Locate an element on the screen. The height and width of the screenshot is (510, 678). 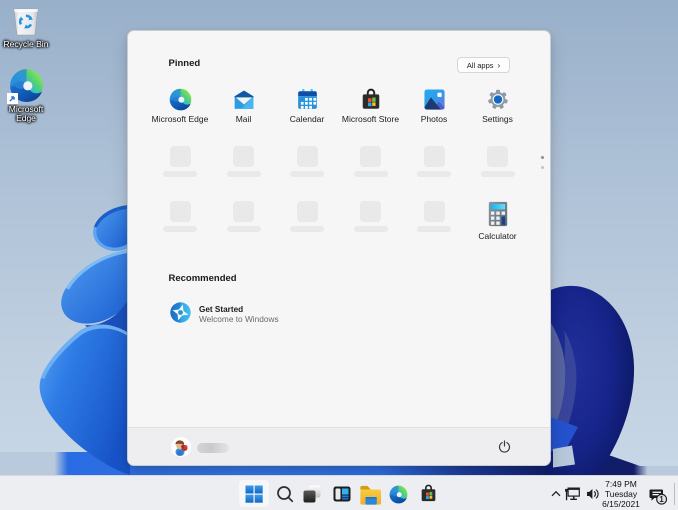
svg-text: 1 is located at coordinates (661, 499).